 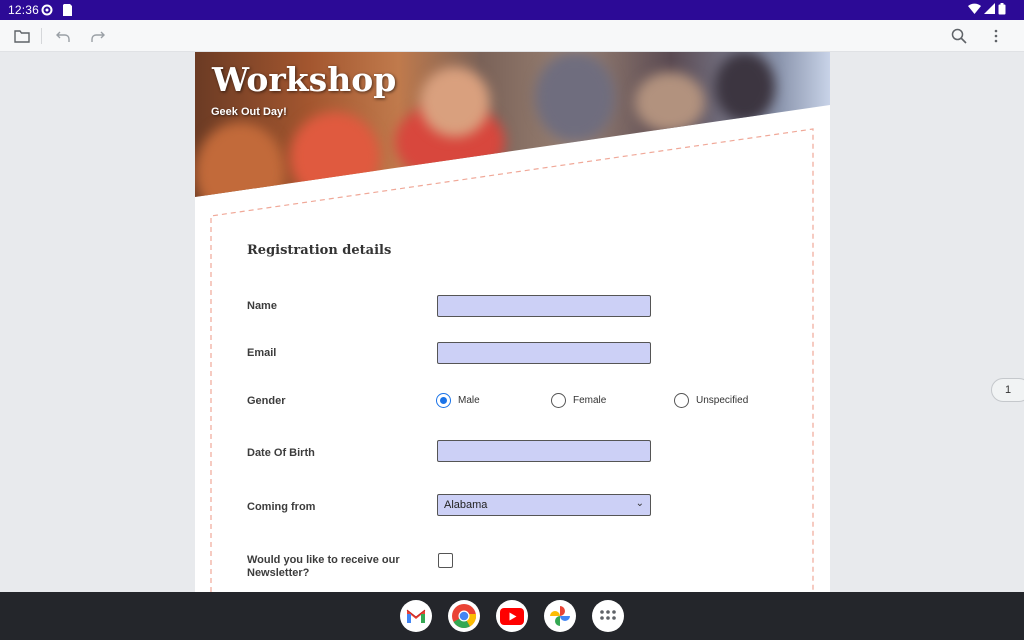 I want to click on status-time: 12:36, so click(x=24, y=10).